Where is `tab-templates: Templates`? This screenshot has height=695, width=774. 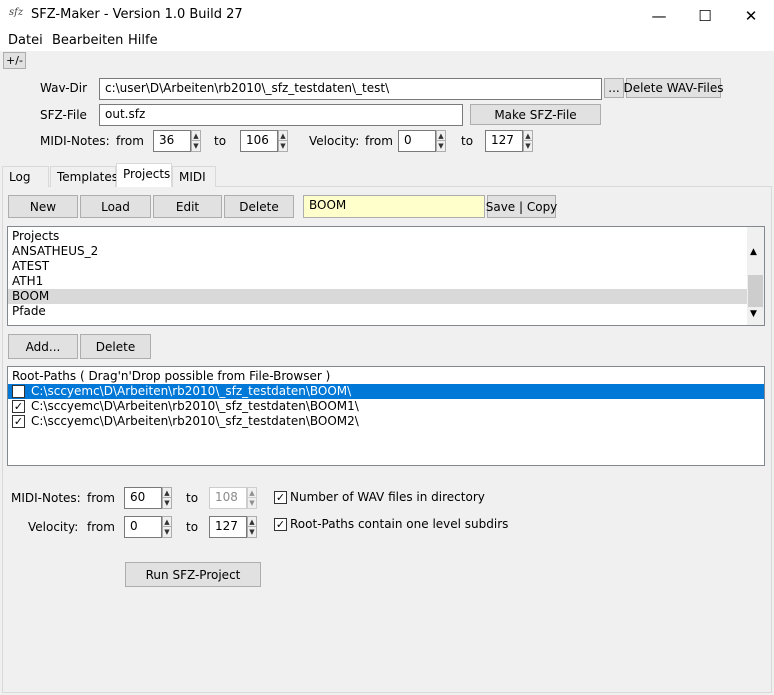 tab-templates: Templates is located at coordinates (84, 176).